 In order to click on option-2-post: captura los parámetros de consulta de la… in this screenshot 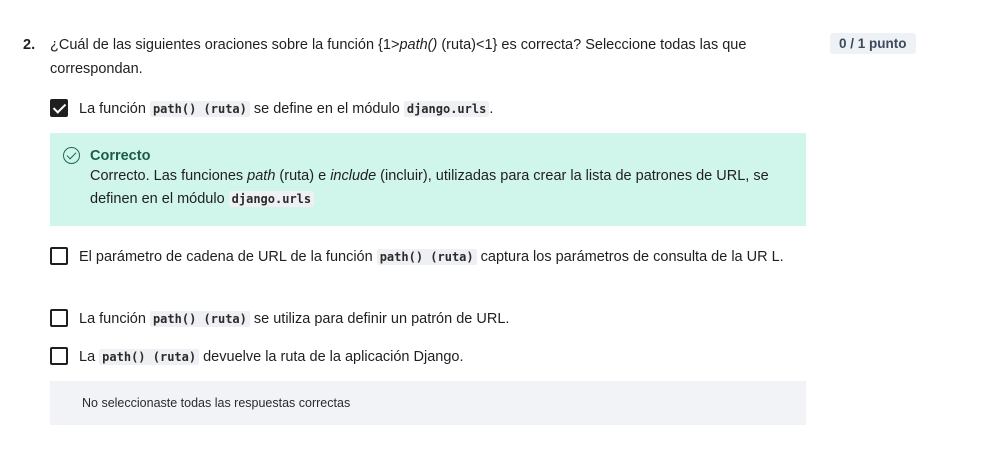, I will do `click(630, 257)`.